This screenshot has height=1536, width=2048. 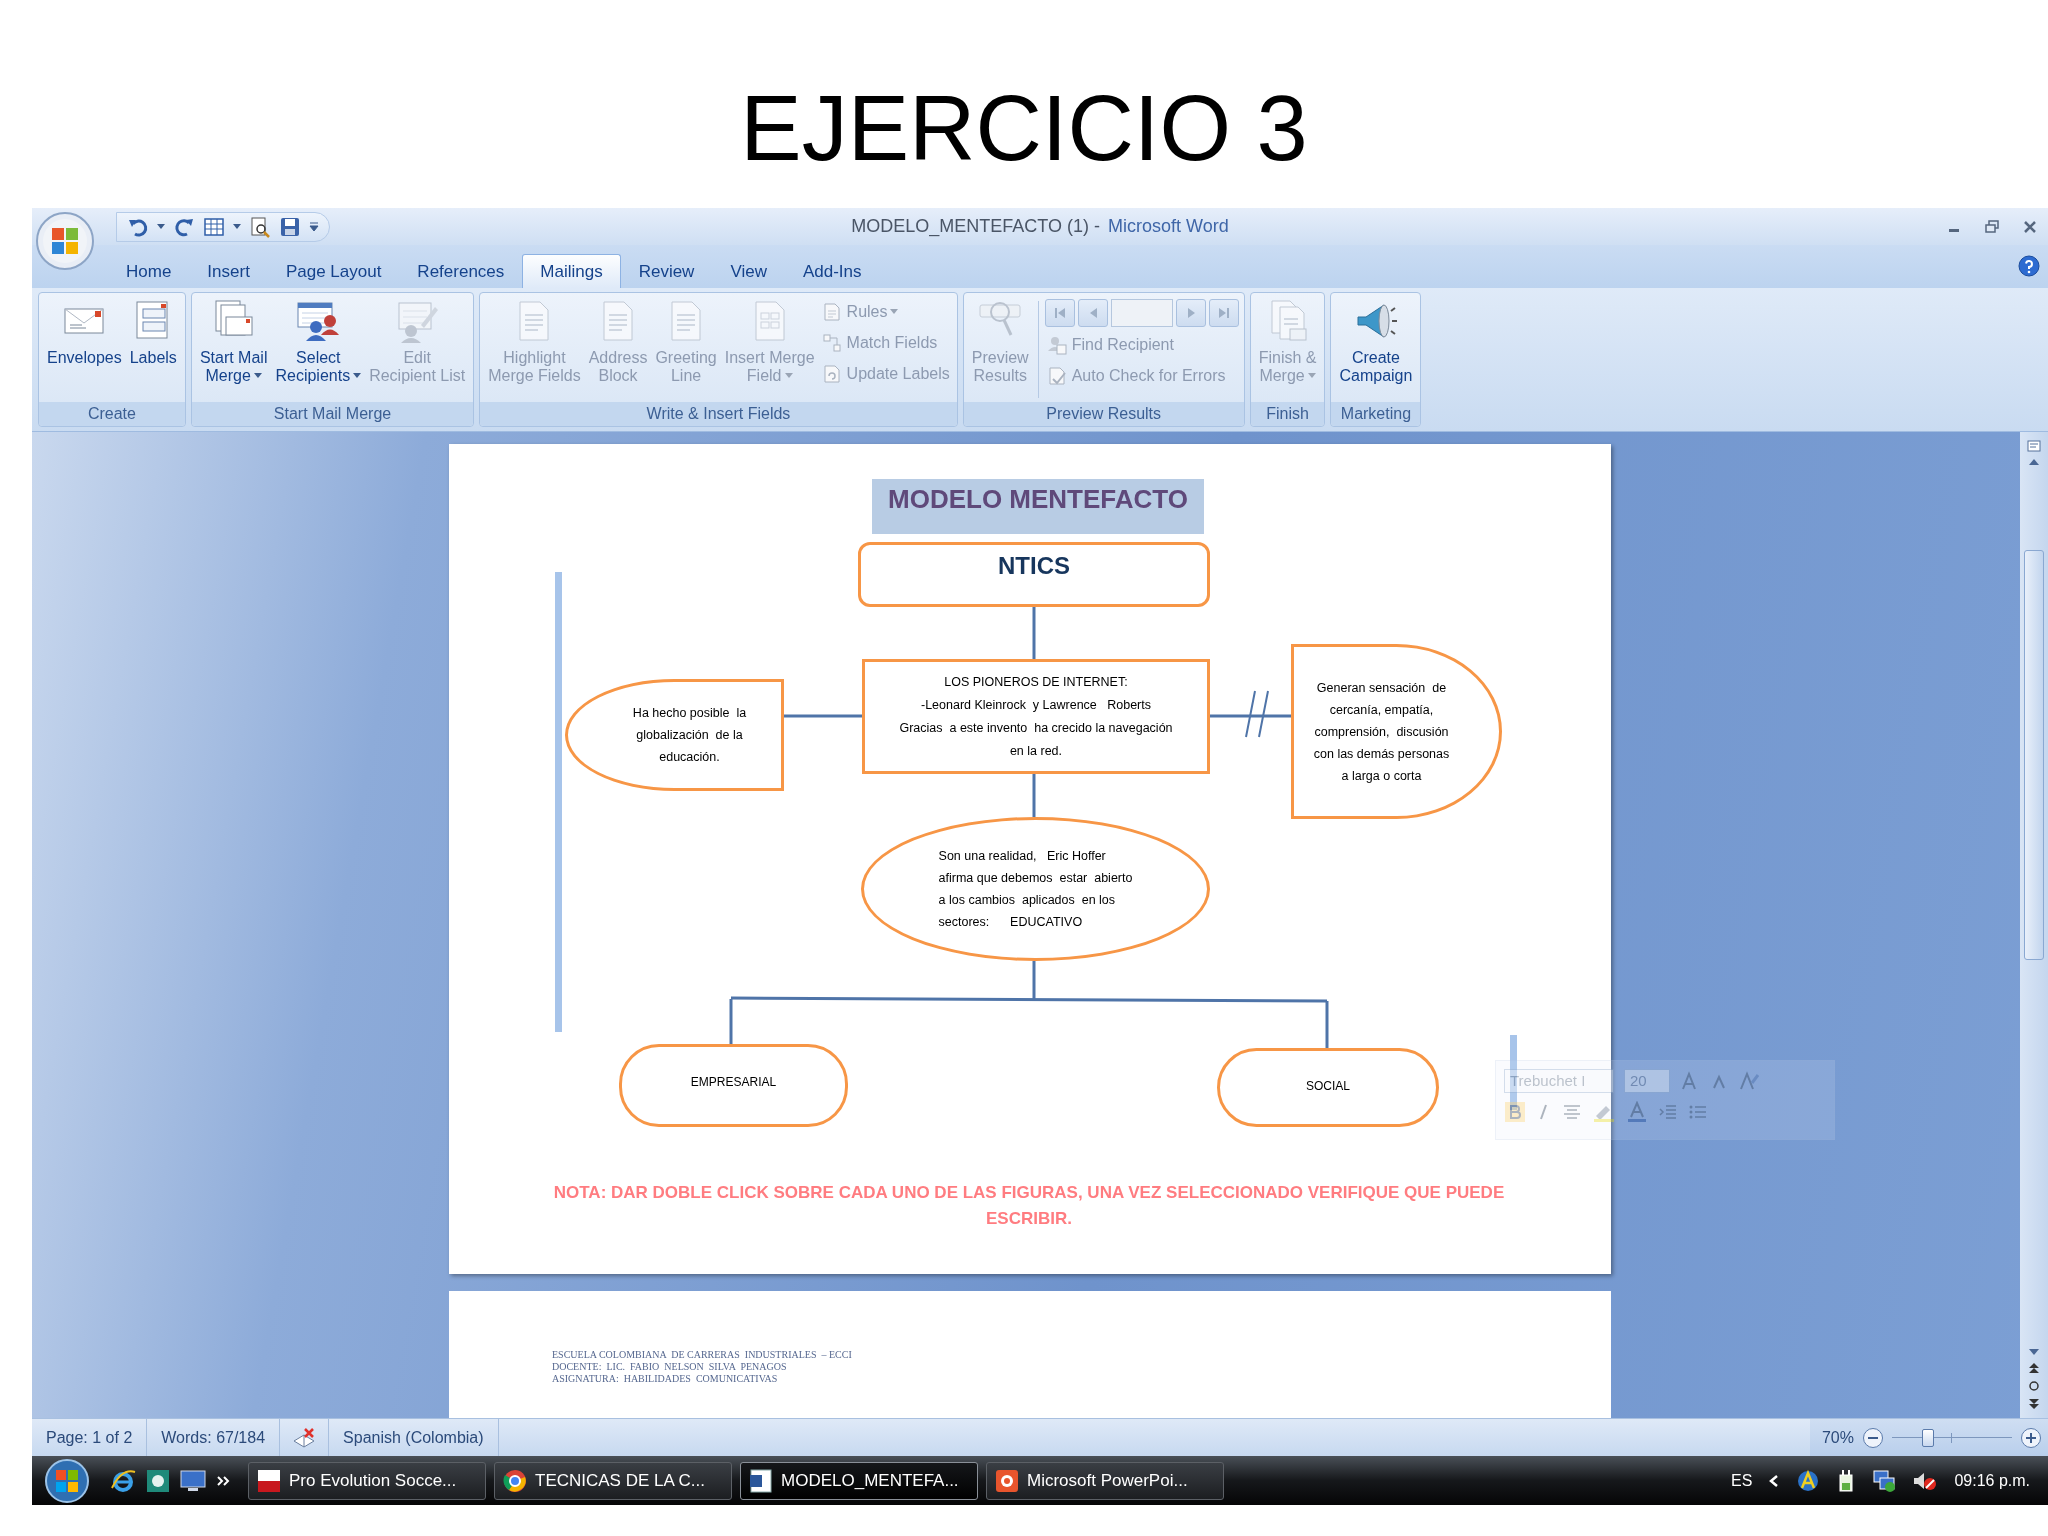 I want to click on zoom-out-icon, so click(x=1873, y=1437).